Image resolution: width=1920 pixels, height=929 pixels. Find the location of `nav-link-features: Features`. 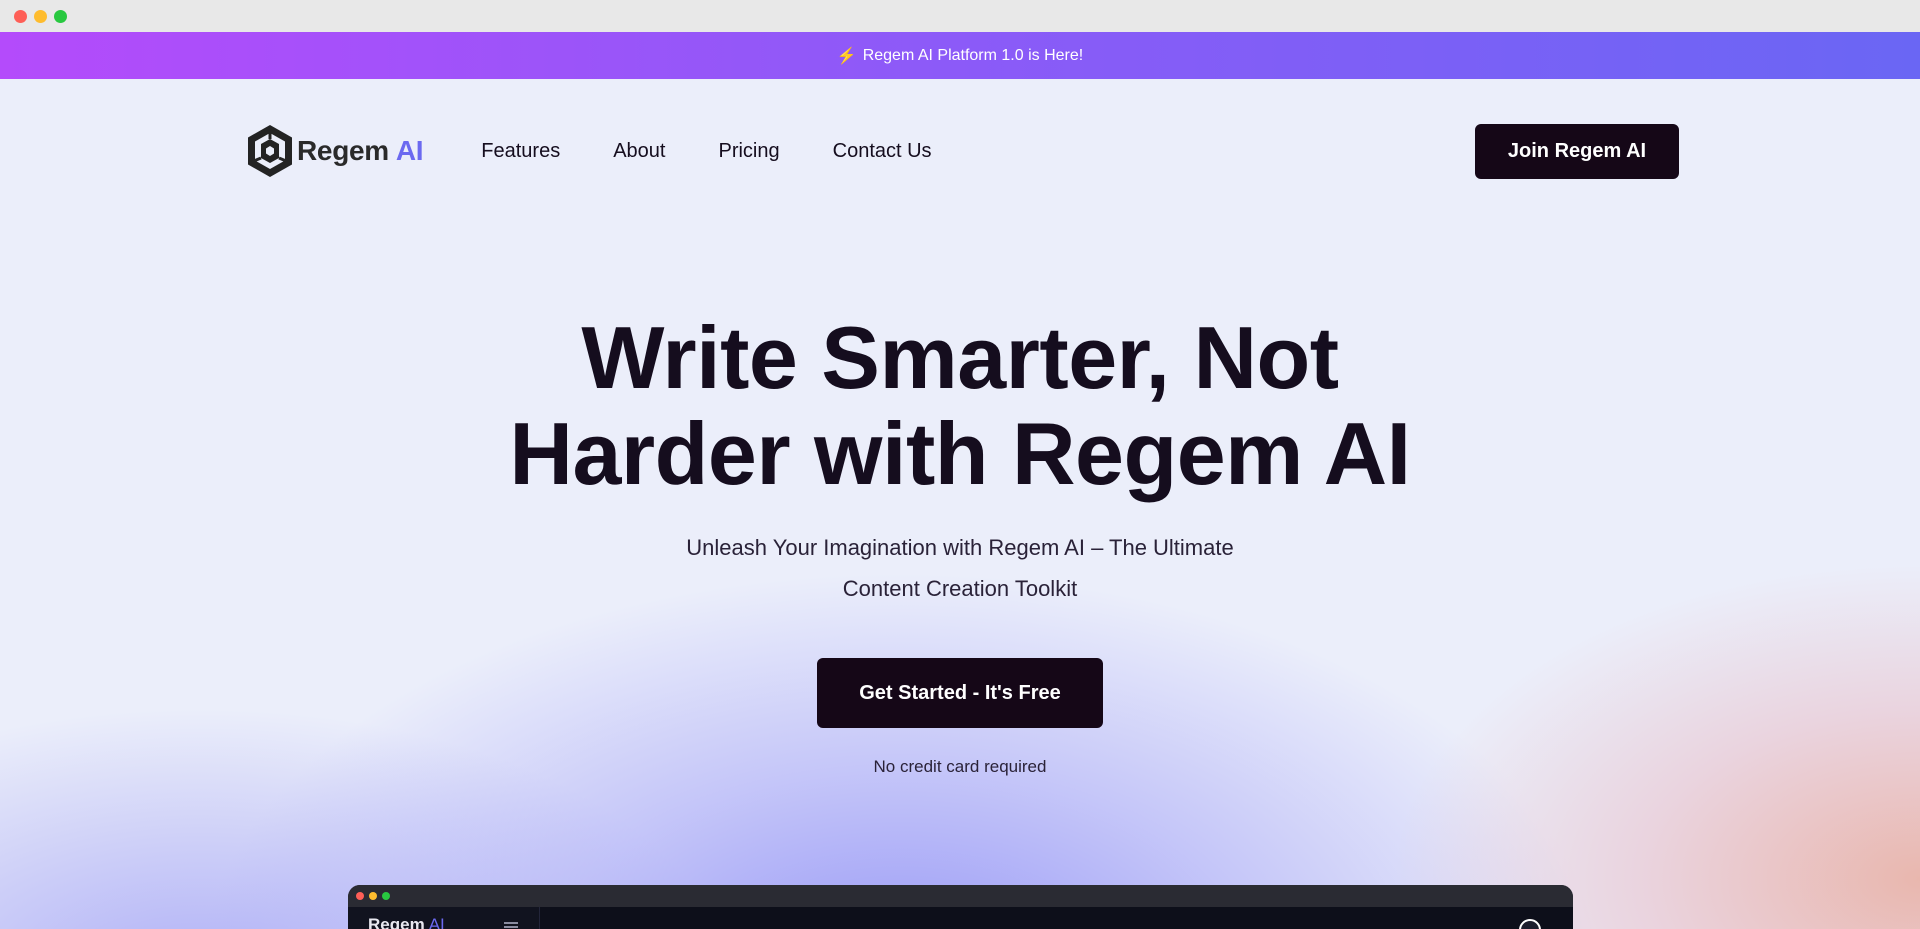

nav-link-features: Features is located at coordinates (520, 151).